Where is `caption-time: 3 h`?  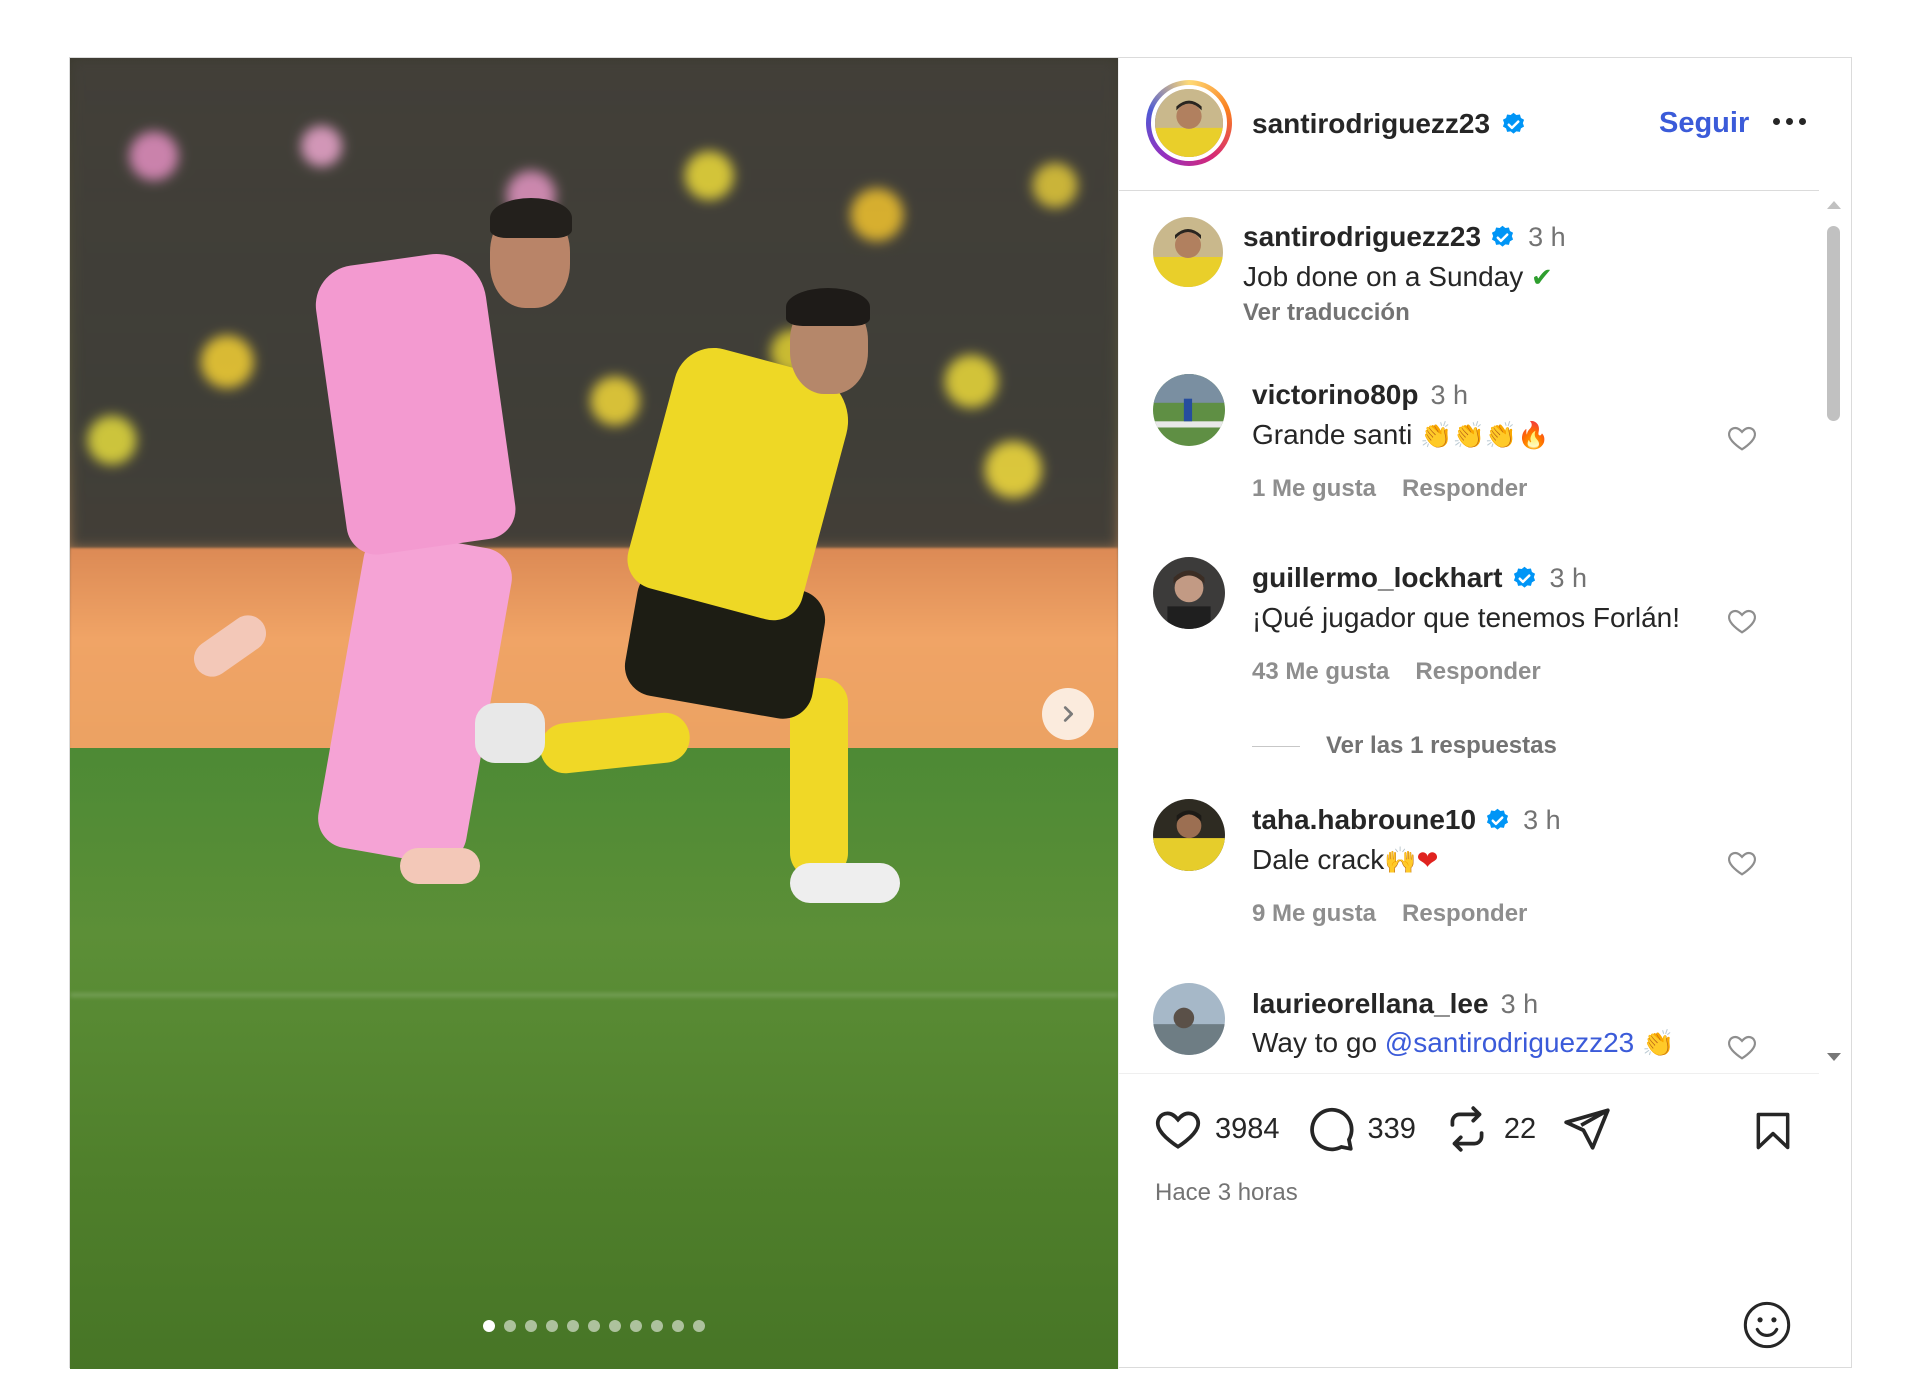
caption-time: 3 h is located at coordinates (1547, 236).